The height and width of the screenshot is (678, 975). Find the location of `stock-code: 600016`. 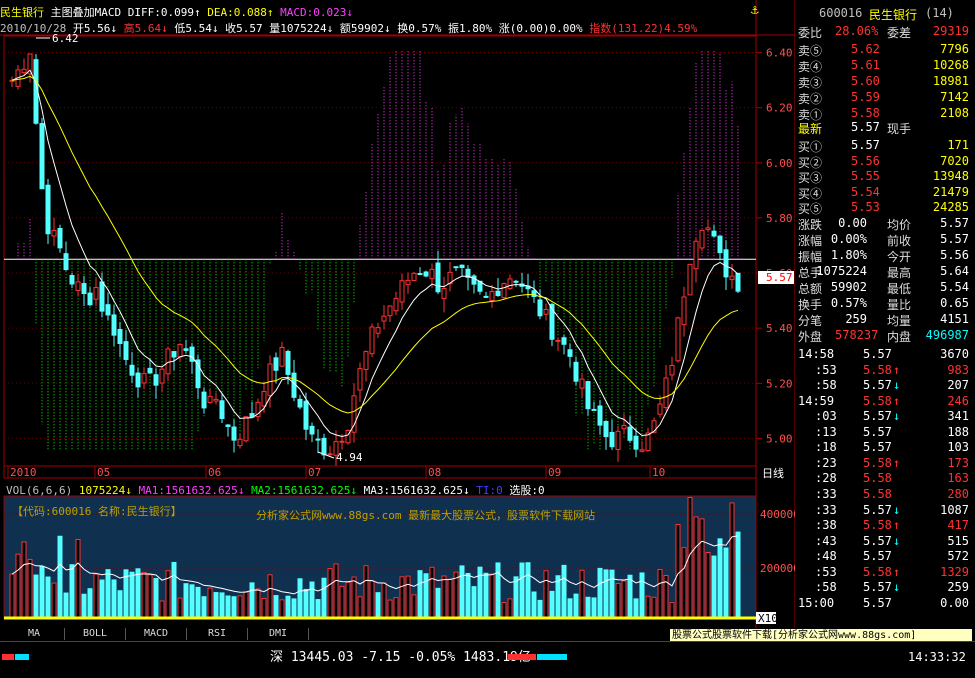

stock-code: 600016 is located at coordinates (841, 13).